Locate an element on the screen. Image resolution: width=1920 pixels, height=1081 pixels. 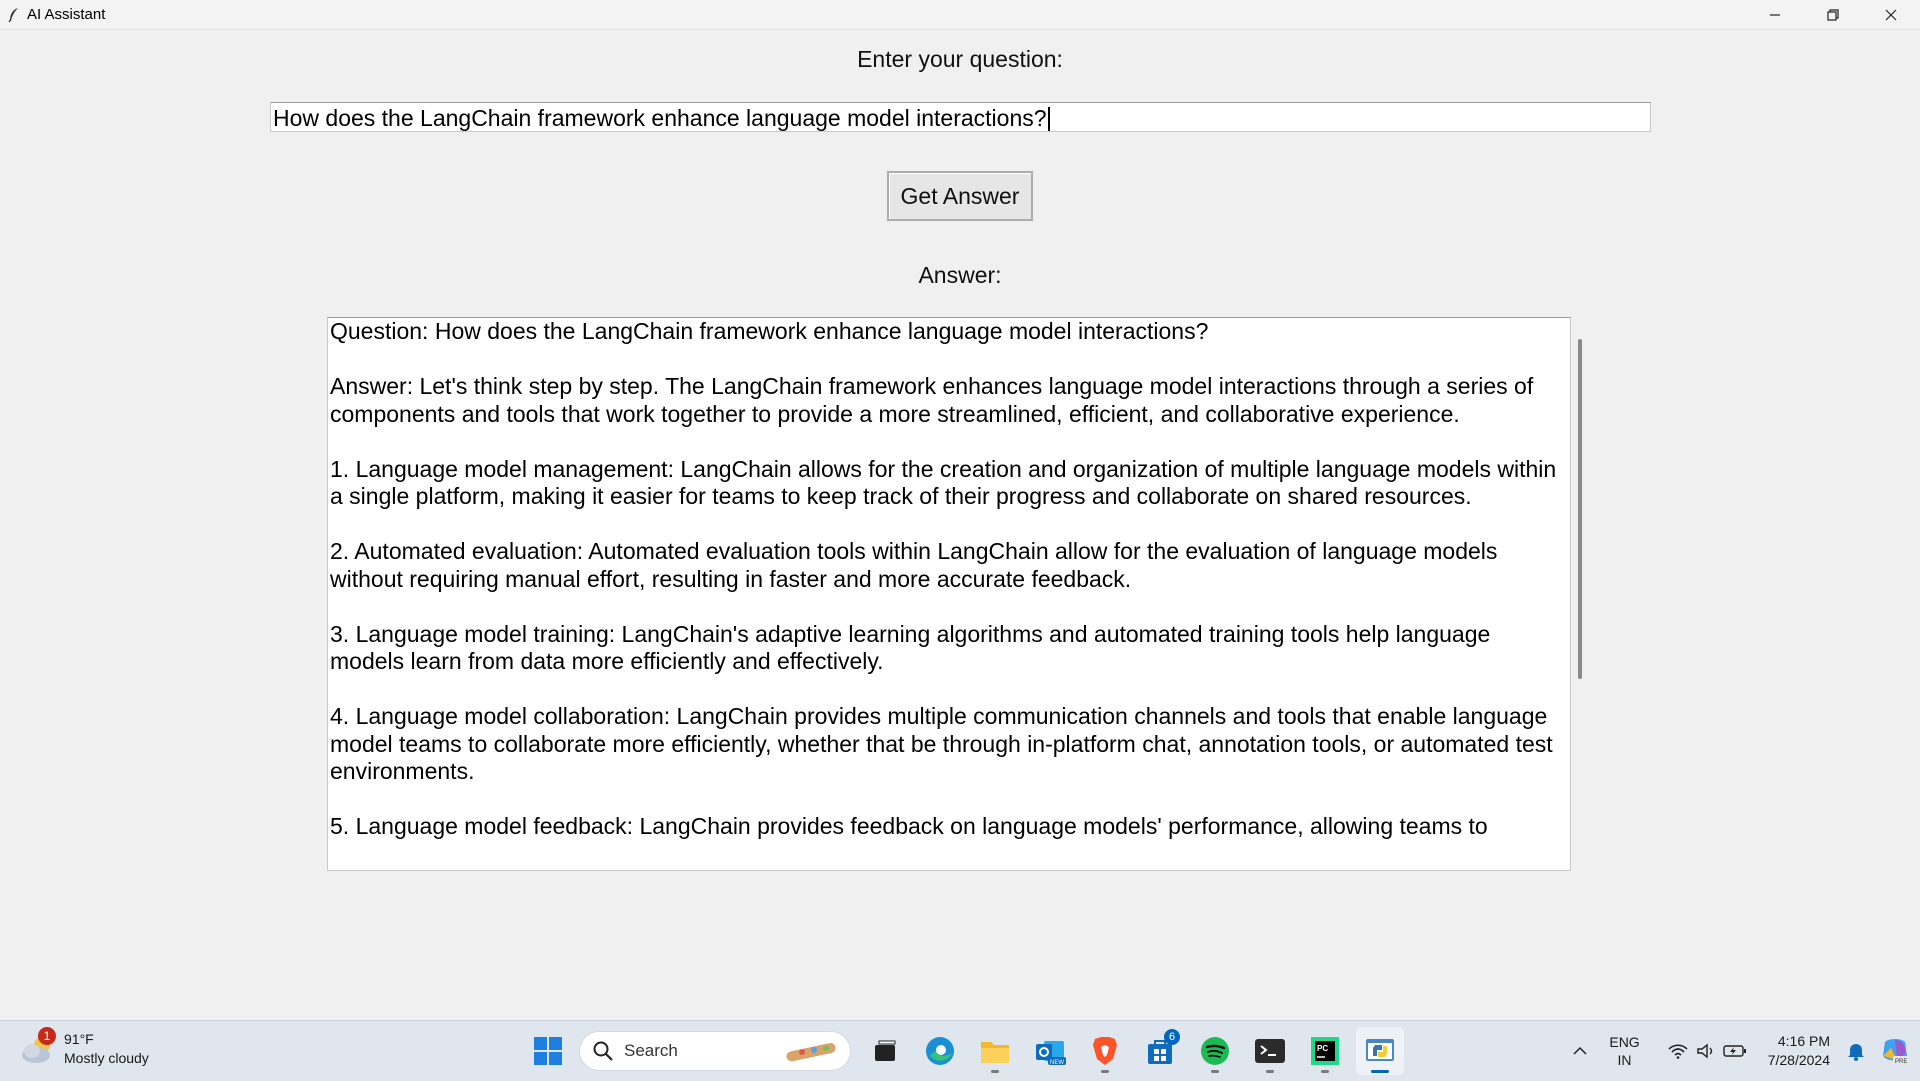
copilot-icon: PRE is located at coordinates (1896, 1052).